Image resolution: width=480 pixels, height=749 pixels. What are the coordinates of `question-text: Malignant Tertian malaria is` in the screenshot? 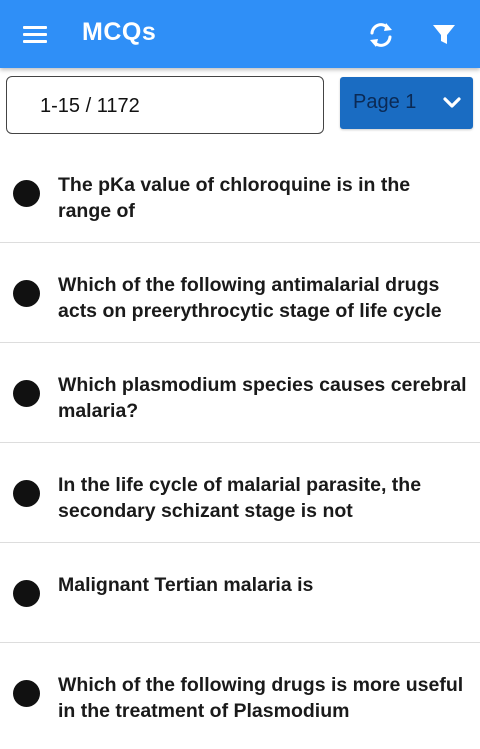 It's located at (186, 585).